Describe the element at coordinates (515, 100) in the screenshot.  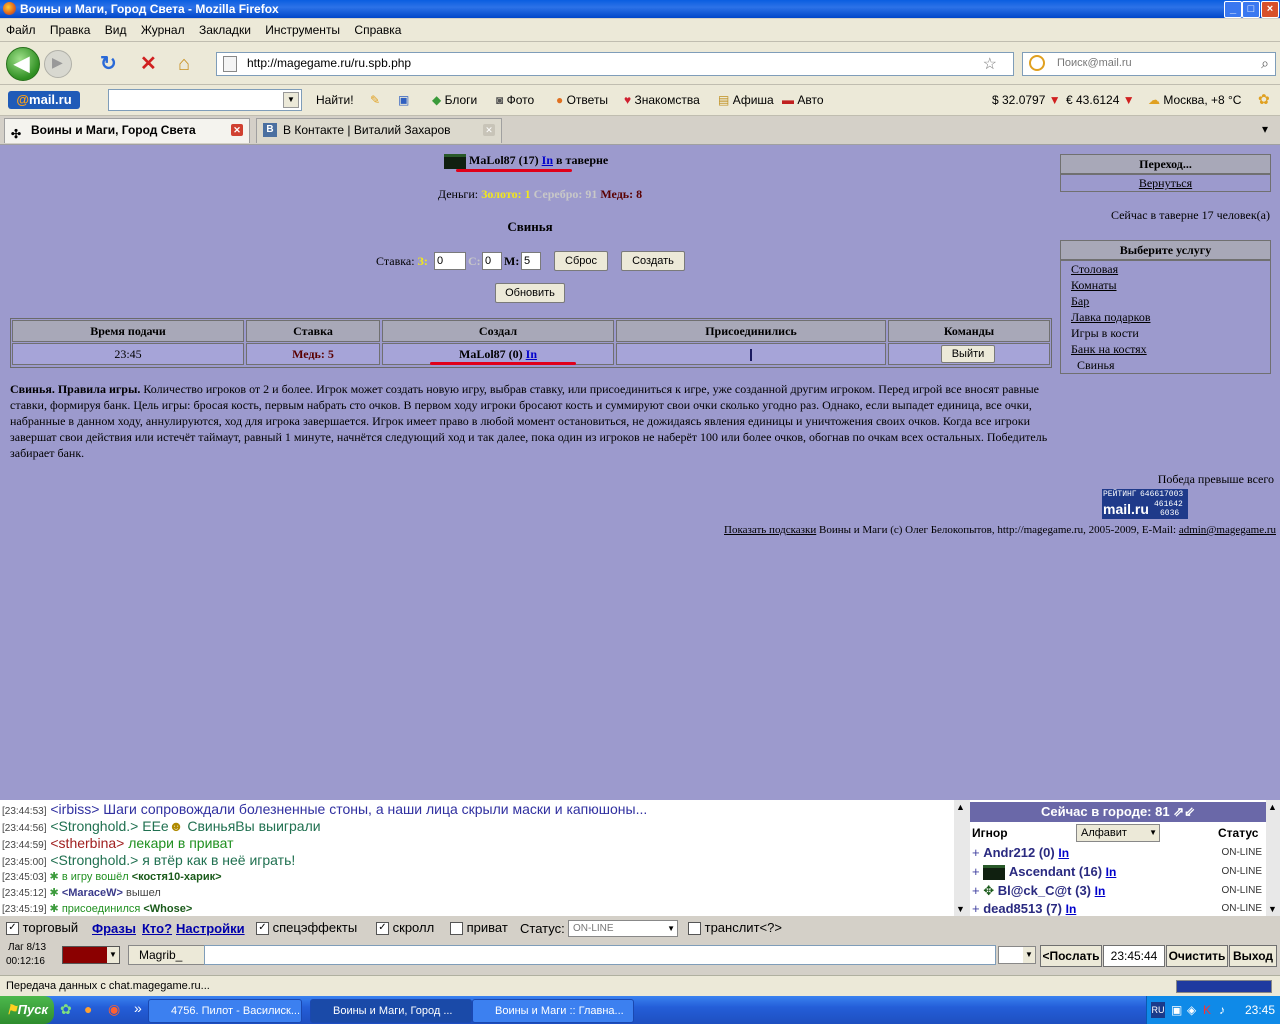
I see `mailru-photo: ◙ Фото` at that location.